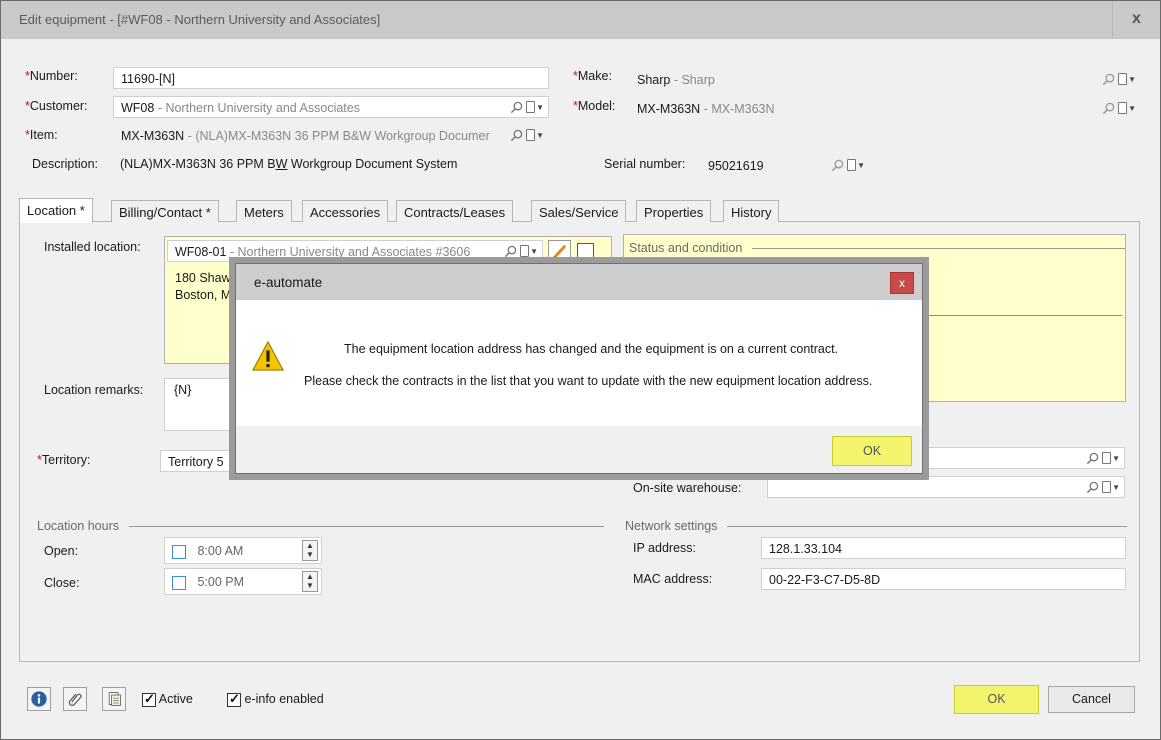 The height and width of the screenshot is (740, 1161). Describe the element at coordinates (243, 550) in the screenshot. I see `open-time-field: 8:00 AM ▲ ▼` at that location.